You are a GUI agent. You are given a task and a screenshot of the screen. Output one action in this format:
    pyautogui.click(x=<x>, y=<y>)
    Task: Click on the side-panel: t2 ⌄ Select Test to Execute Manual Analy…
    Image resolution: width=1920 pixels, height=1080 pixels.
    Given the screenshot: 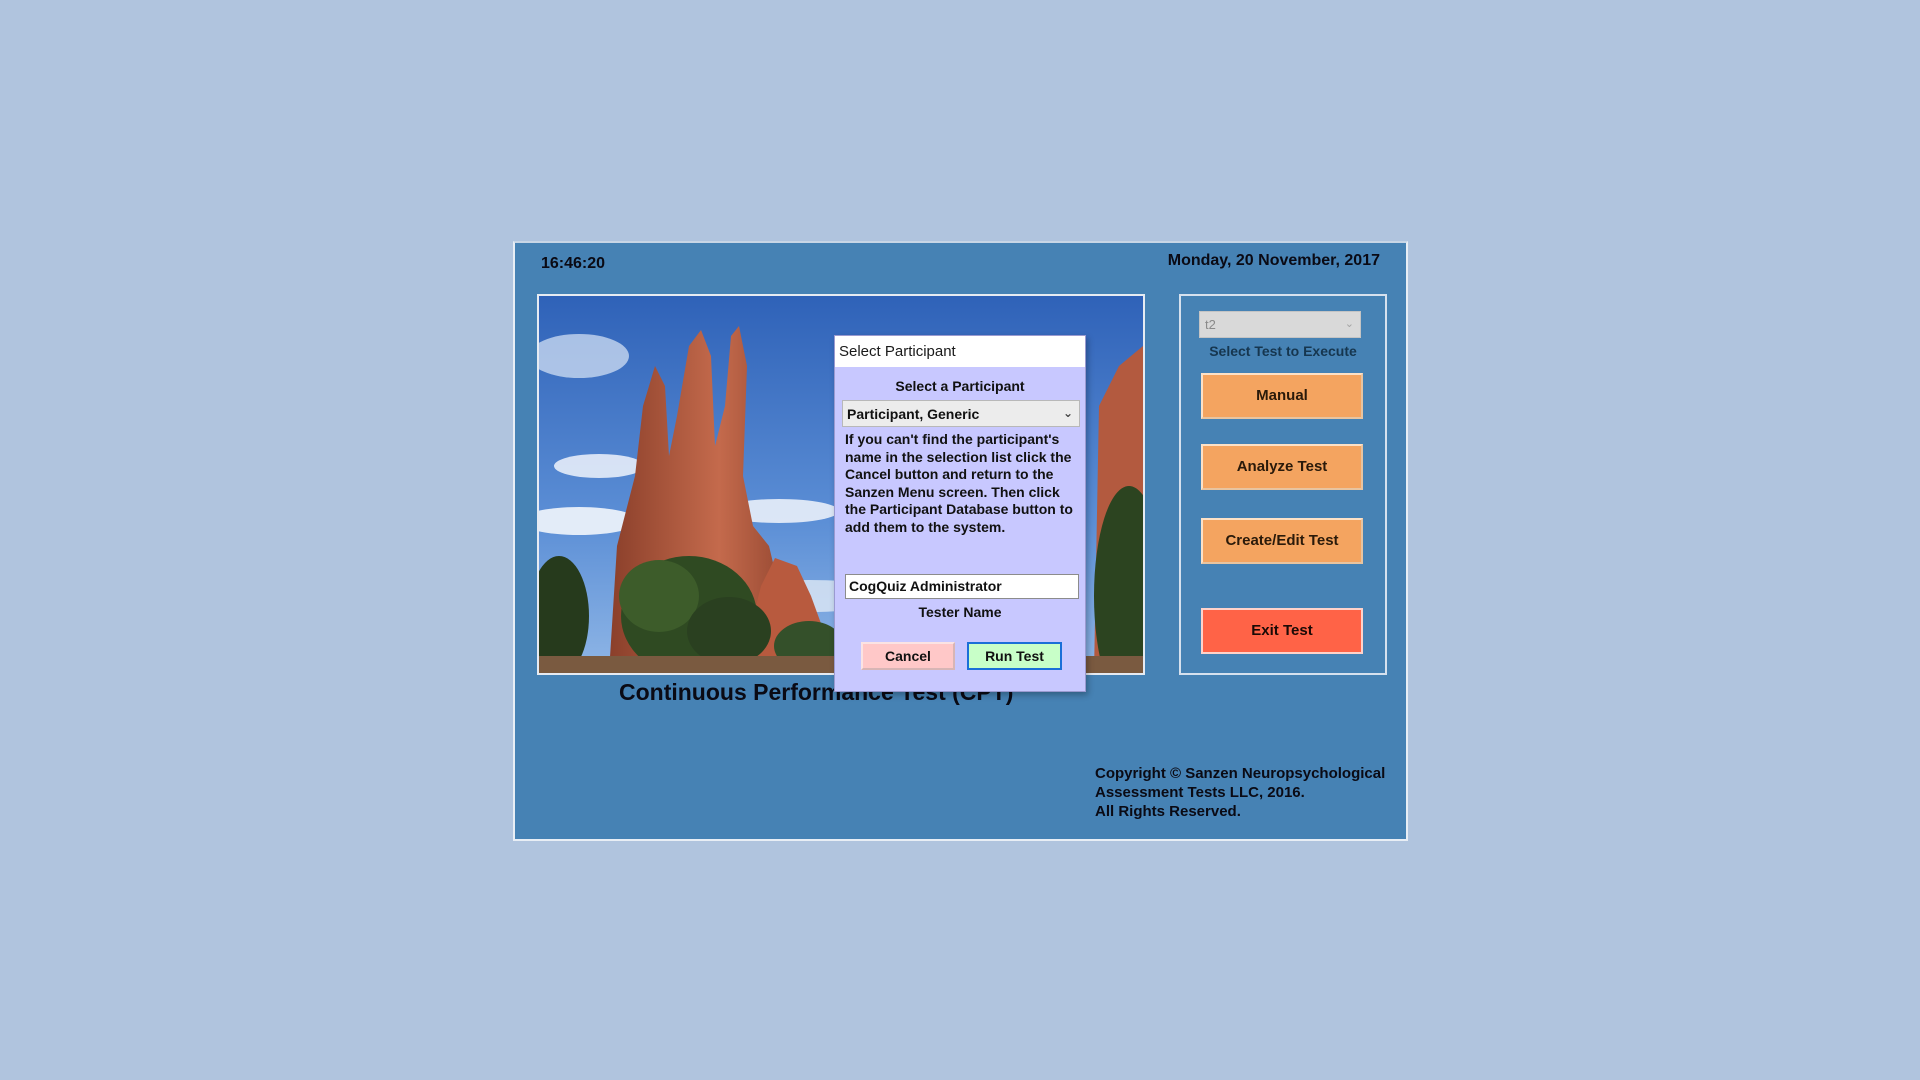 What is the action you would take?
    pyautogui.click(x=1283, y=484)
    